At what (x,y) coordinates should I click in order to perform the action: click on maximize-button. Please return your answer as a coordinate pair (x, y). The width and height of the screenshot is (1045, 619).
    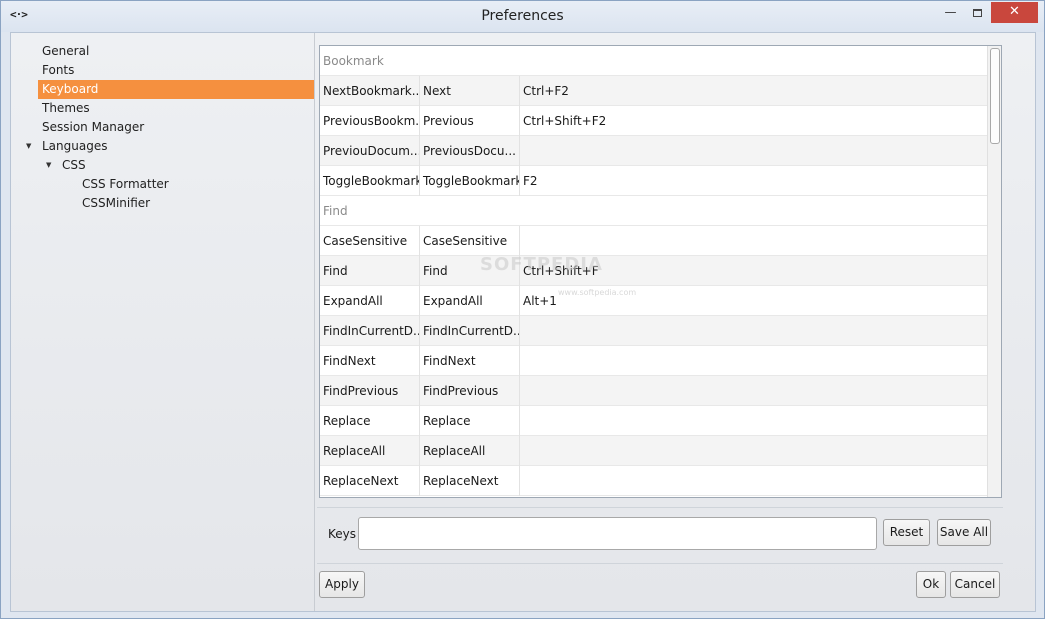
    Looking at the image, I should click on (977, 12).